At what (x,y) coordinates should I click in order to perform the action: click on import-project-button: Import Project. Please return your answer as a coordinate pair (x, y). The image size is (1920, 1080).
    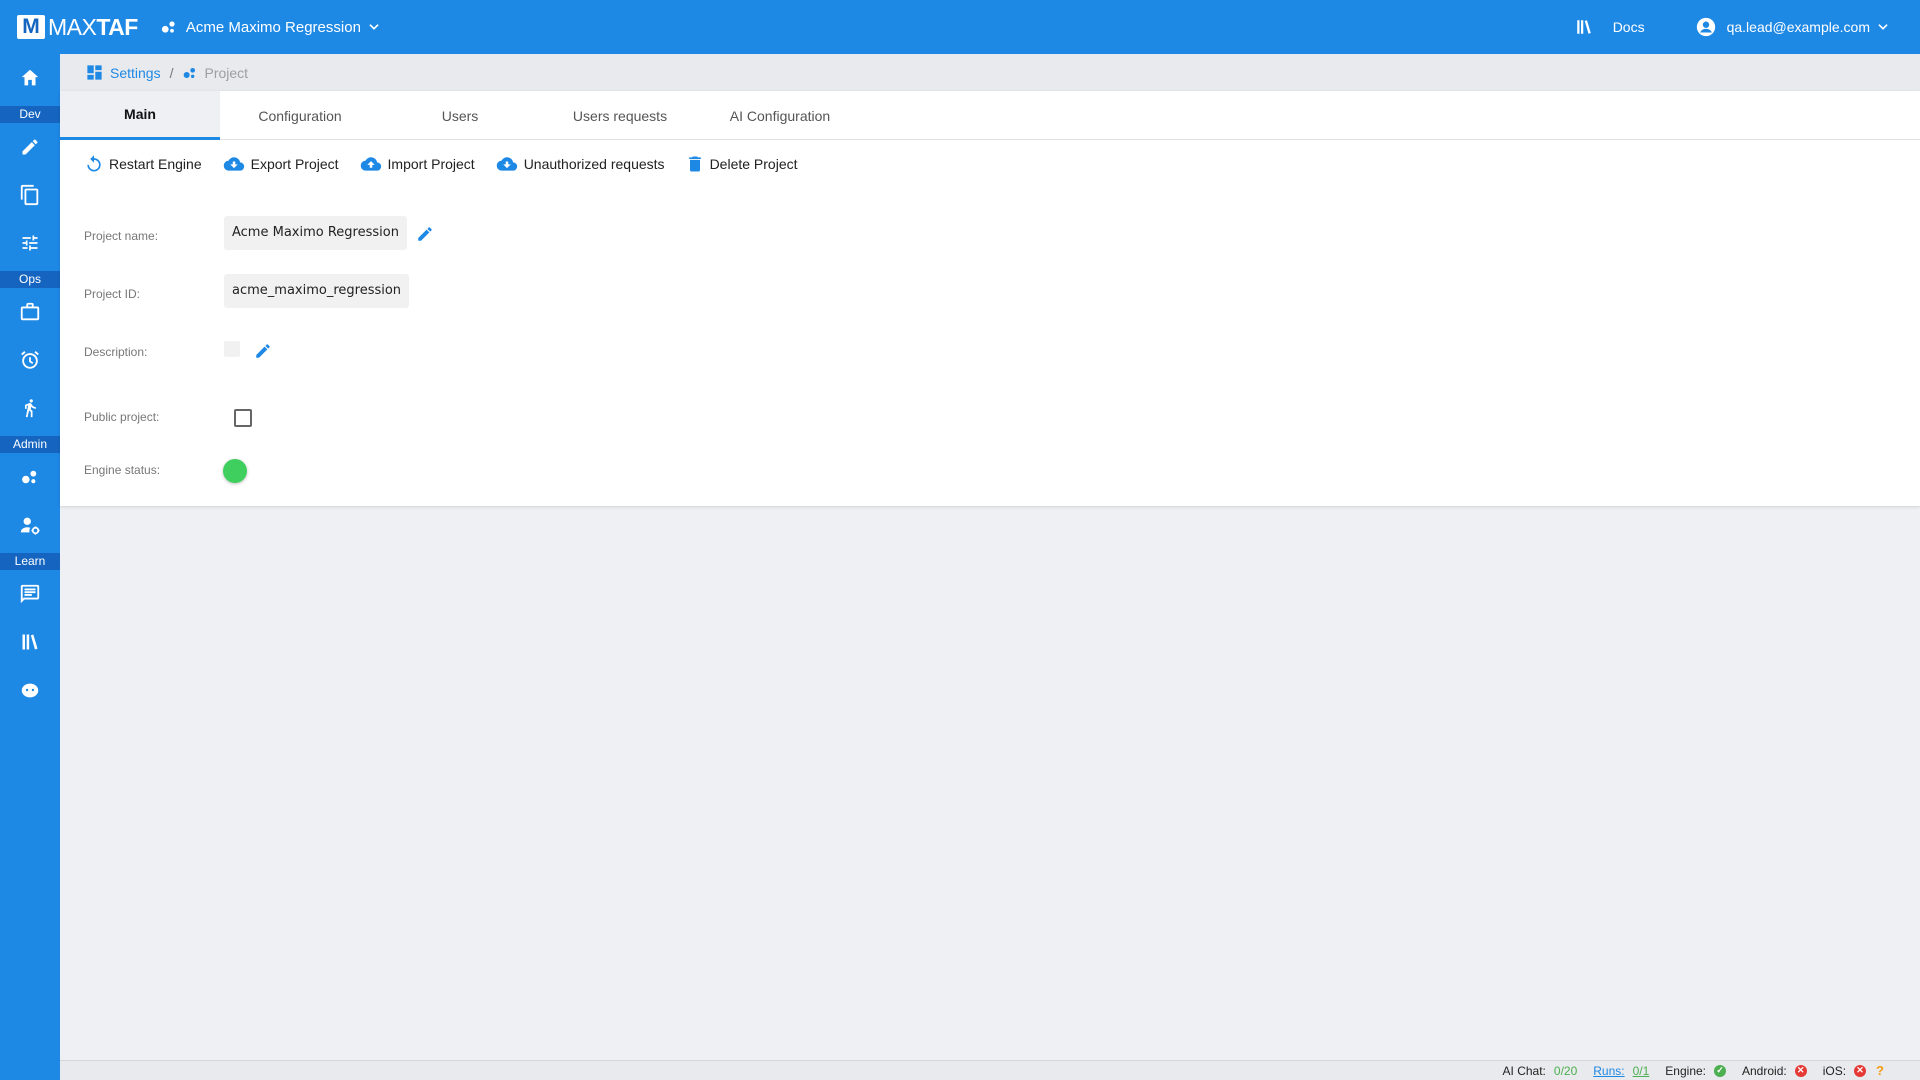
    Looking at the image, I should click on (417, 164).